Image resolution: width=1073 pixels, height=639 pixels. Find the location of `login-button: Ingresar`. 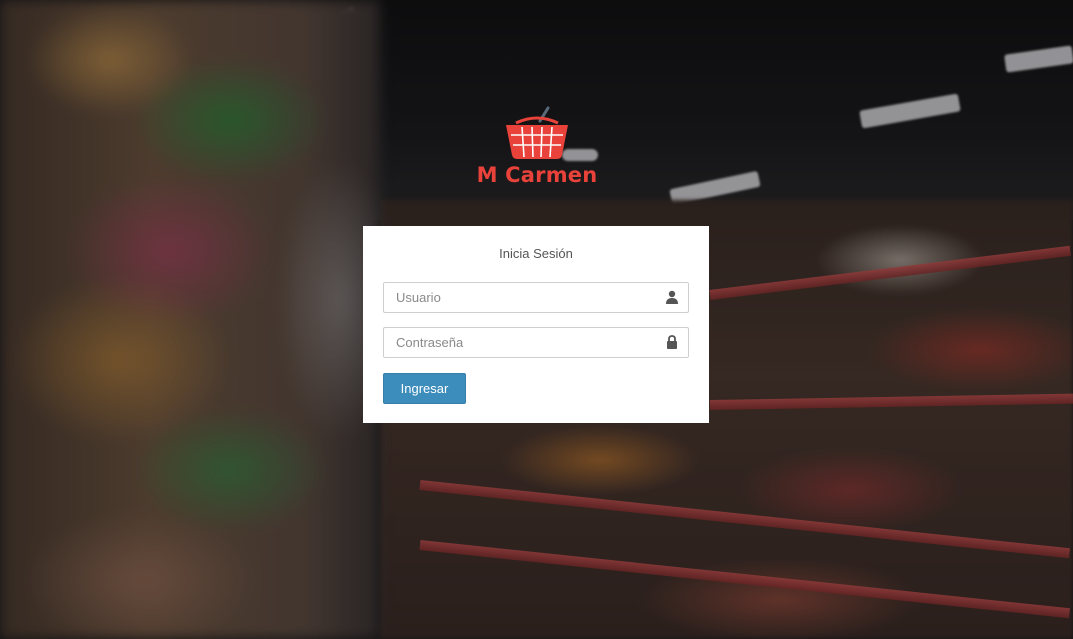

login-button: Ingresar is located at coordinates (424, 388).